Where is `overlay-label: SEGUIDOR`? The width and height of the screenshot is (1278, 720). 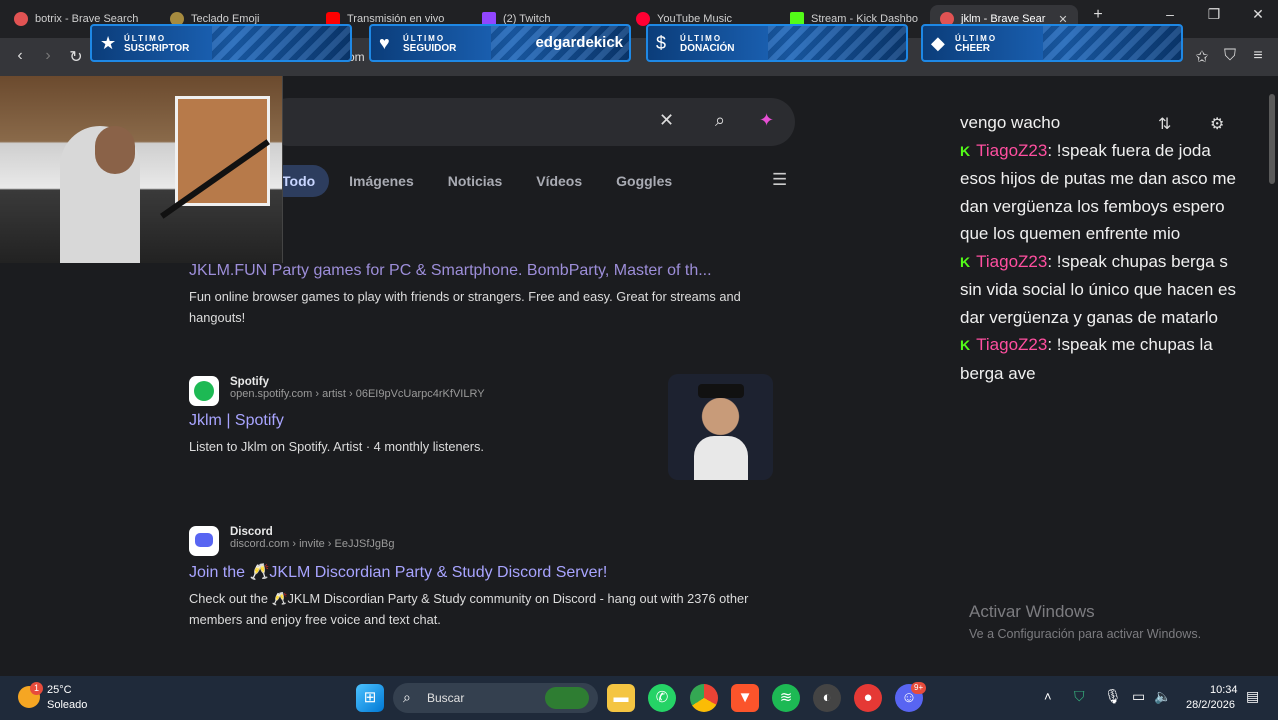
overlay-label: SEGUIDOR is located at coordinates (430, 48).